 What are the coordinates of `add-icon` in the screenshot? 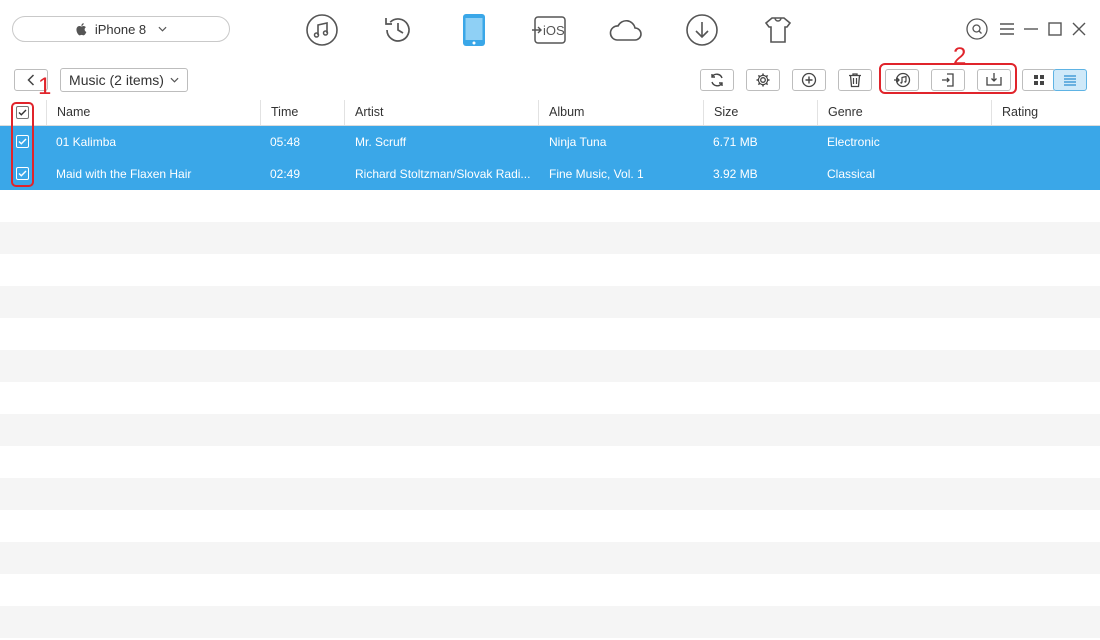 It's located at (809, 80).